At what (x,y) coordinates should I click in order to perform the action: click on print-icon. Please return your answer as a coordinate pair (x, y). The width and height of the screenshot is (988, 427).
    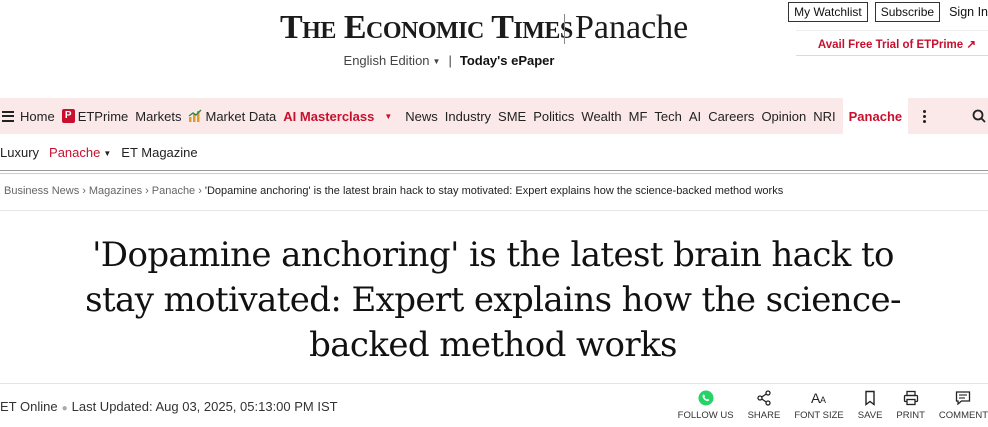
    Looking at the image, I should click on (910, 398).